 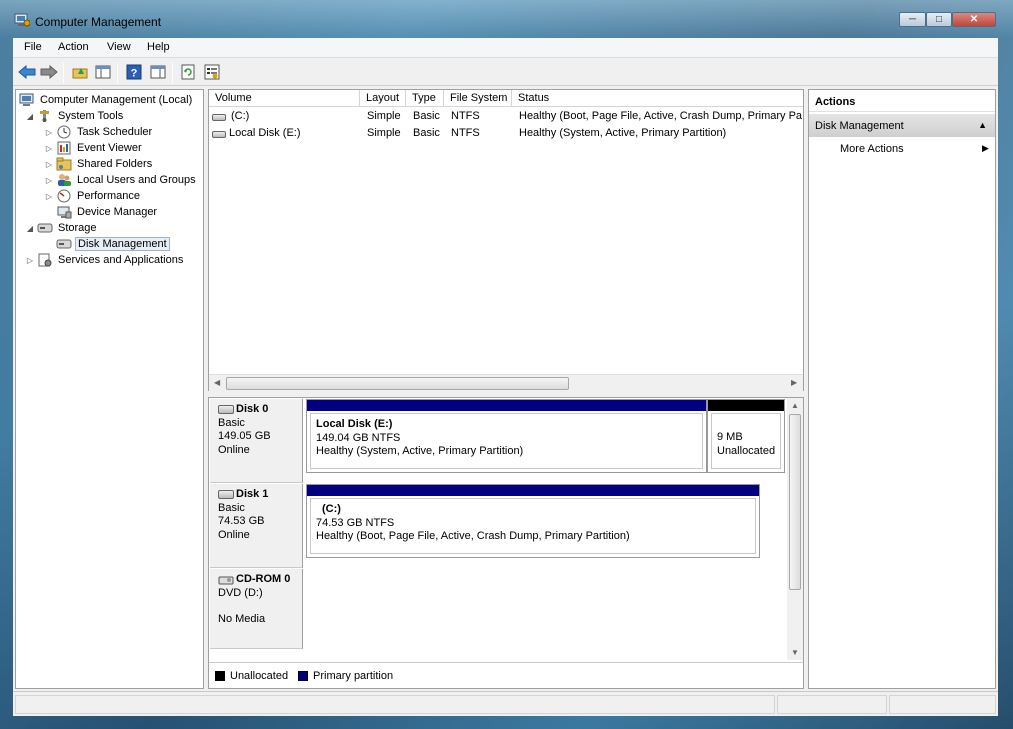 I want to click on column-header-status: Status, so click(x=657, y=98).